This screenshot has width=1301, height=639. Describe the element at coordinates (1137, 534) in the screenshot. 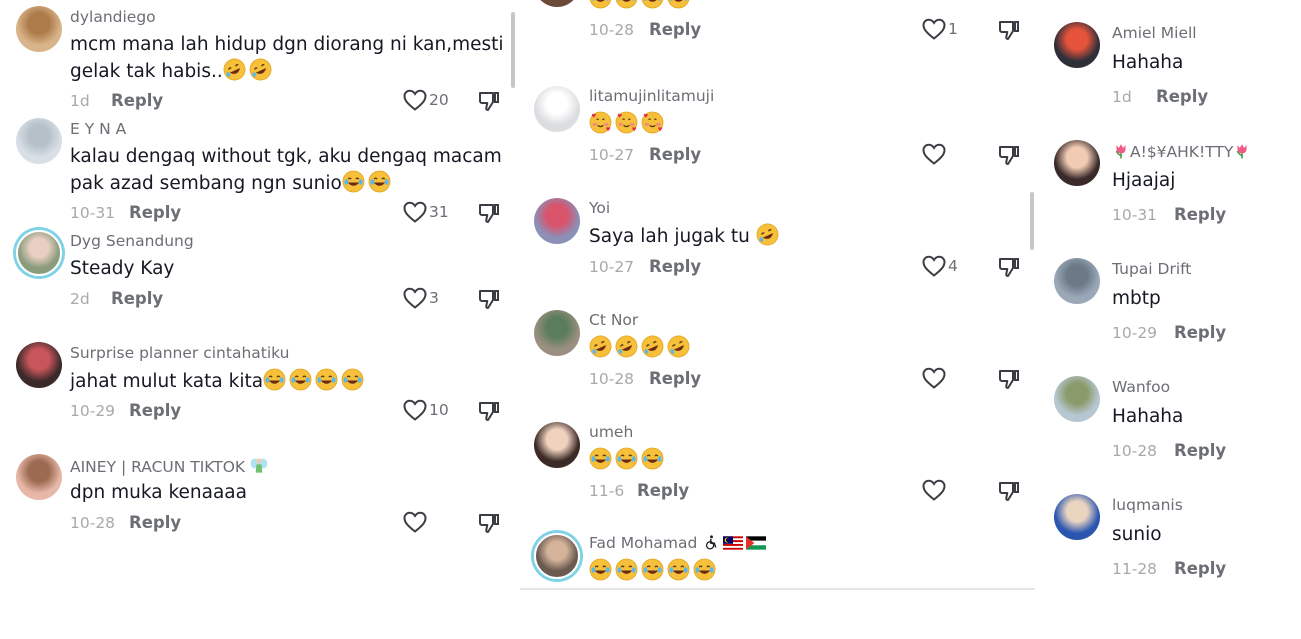

I see `reply-text: sunio` at that location.